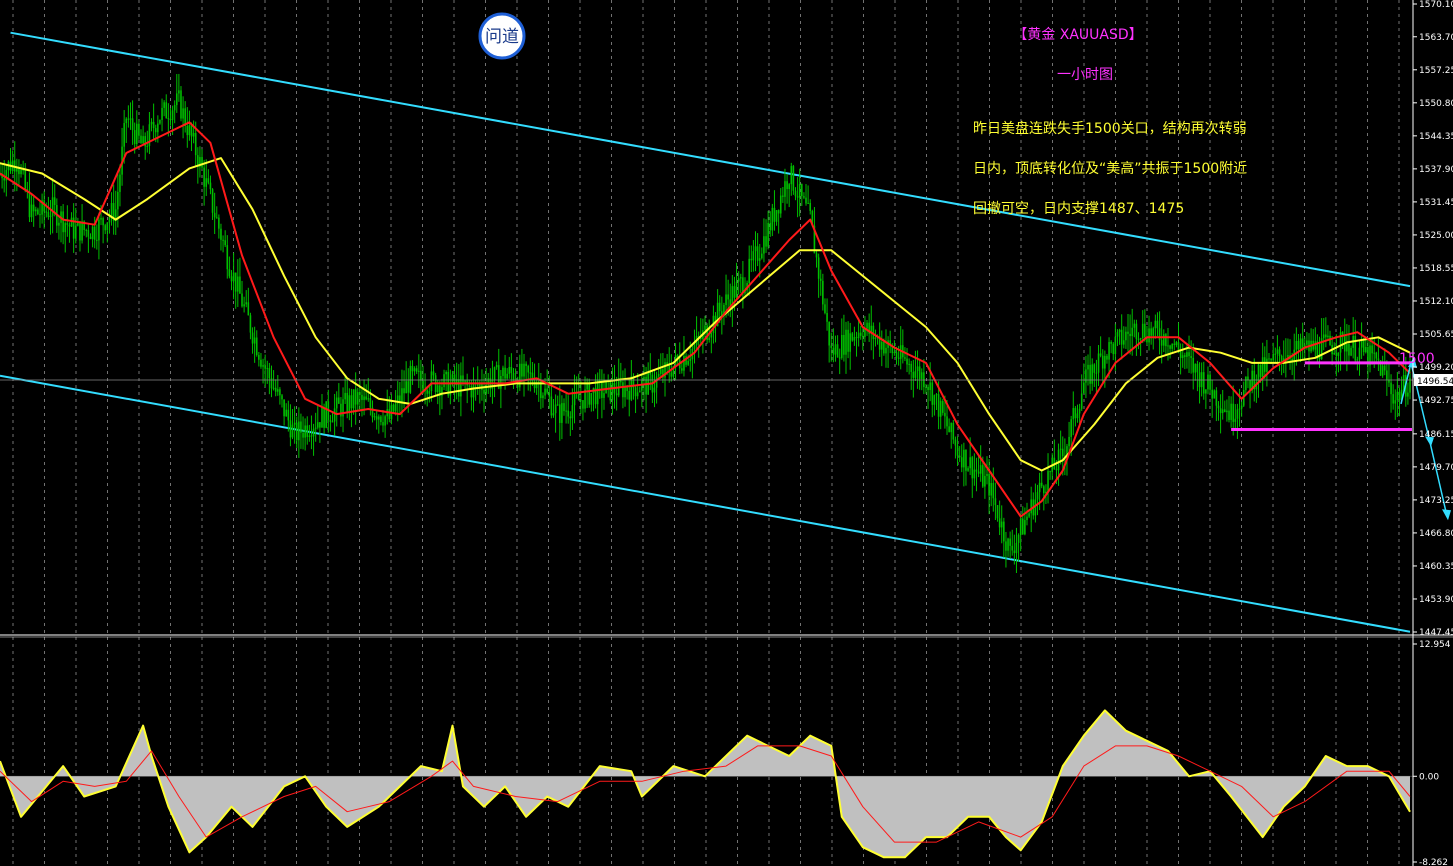 This screenshot has width=1453, height=866. I want to click on price-tick-label: 1453.90, so click(1436, 600).